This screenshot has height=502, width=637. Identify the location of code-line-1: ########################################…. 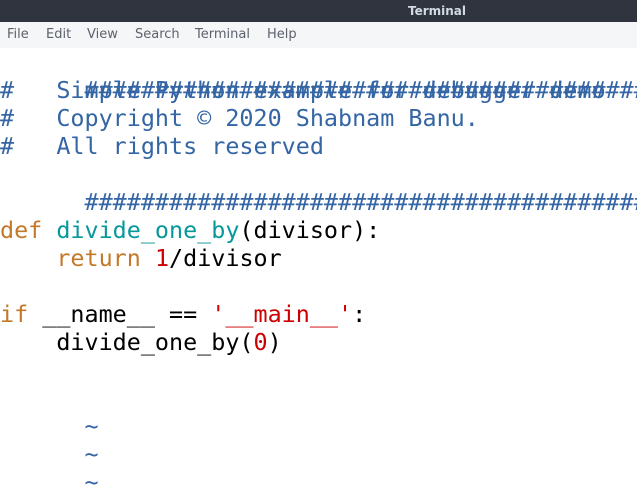
(318, 76).